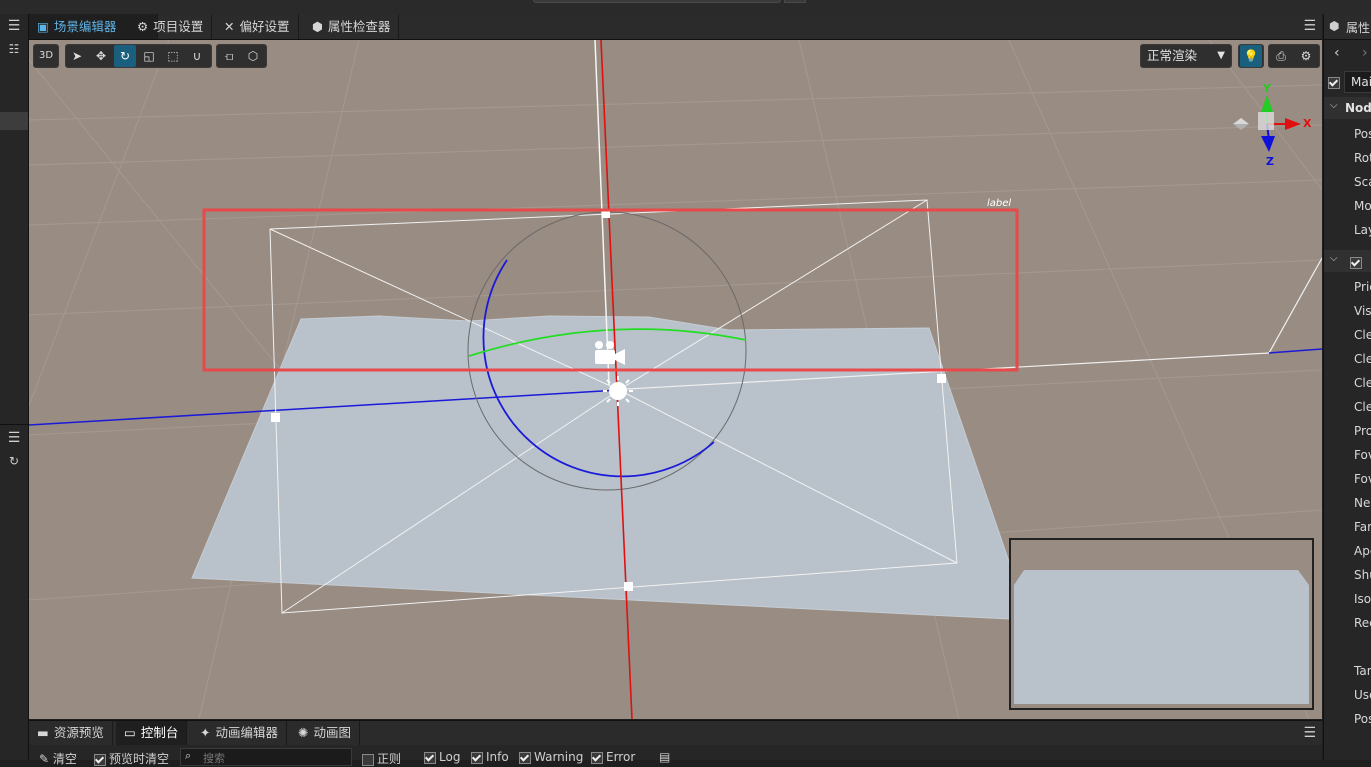  What do you see at coordinates (71, 733) in the screenshot?
I see `tab-asset-preview: ▬ 资源预览` at bounding box center [71, 733].